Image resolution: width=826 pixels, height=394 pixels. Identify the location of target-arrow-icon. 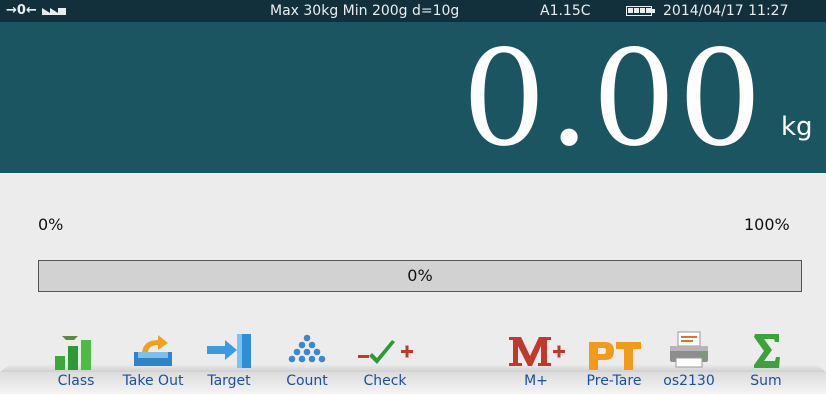
(229, 351).